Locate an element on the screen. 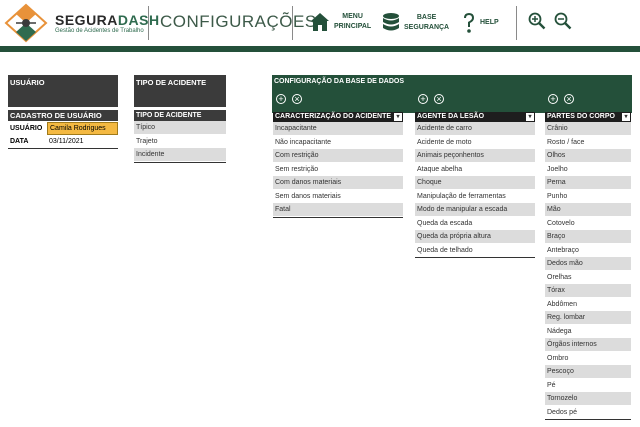 The height and width of the screenshot is (427, 640). tipo-section-title: TIPO DE ACIDENTE is located at coordinates (171, 82).